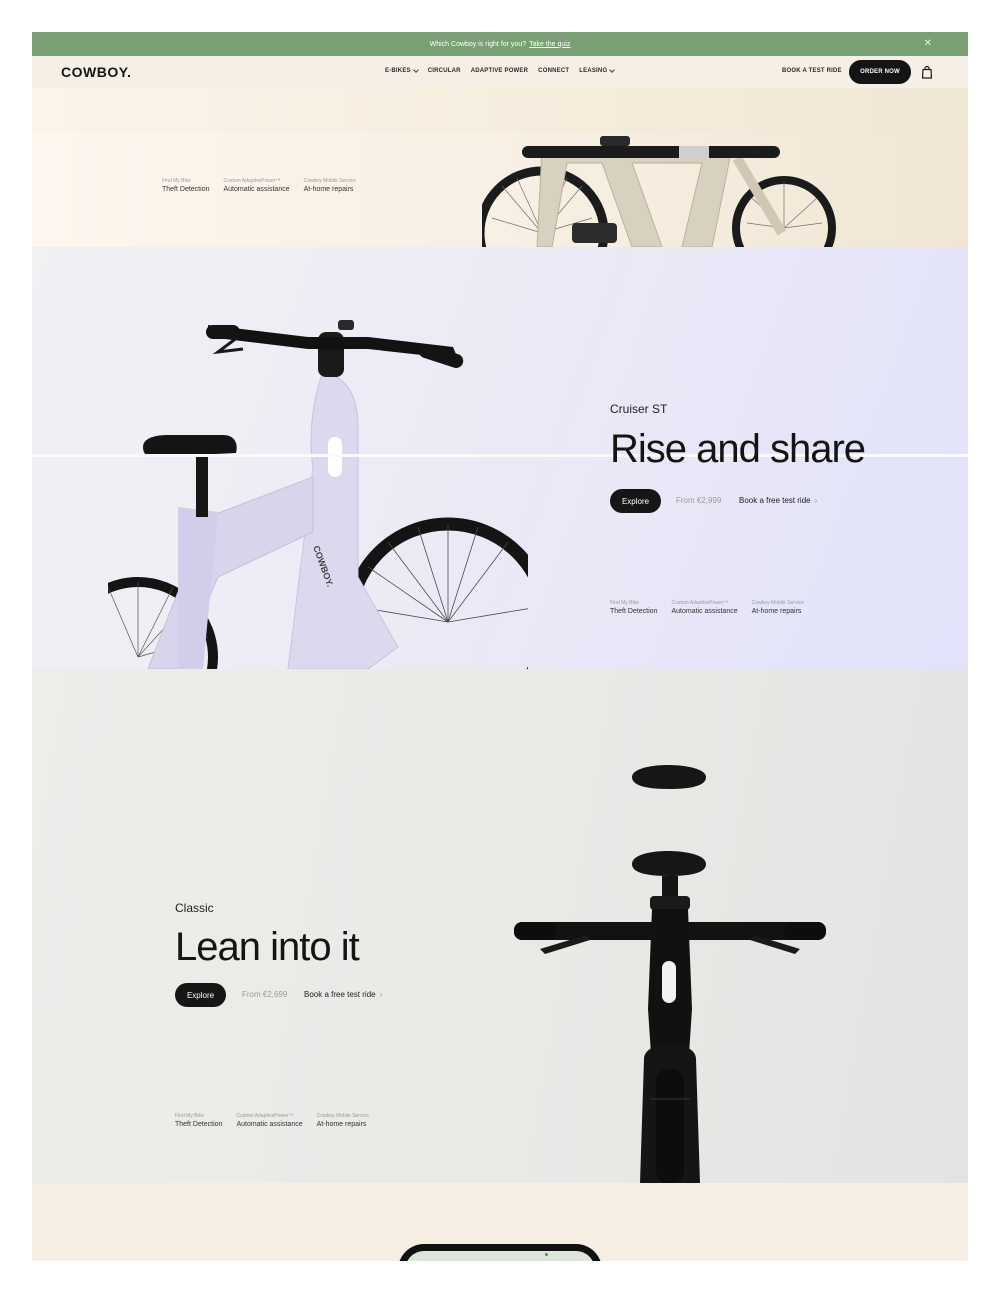 The width and height of the screenshot is (1000, 1294). I want to click on nav-label: ADAPTIVE POWER, so click(499, 71).